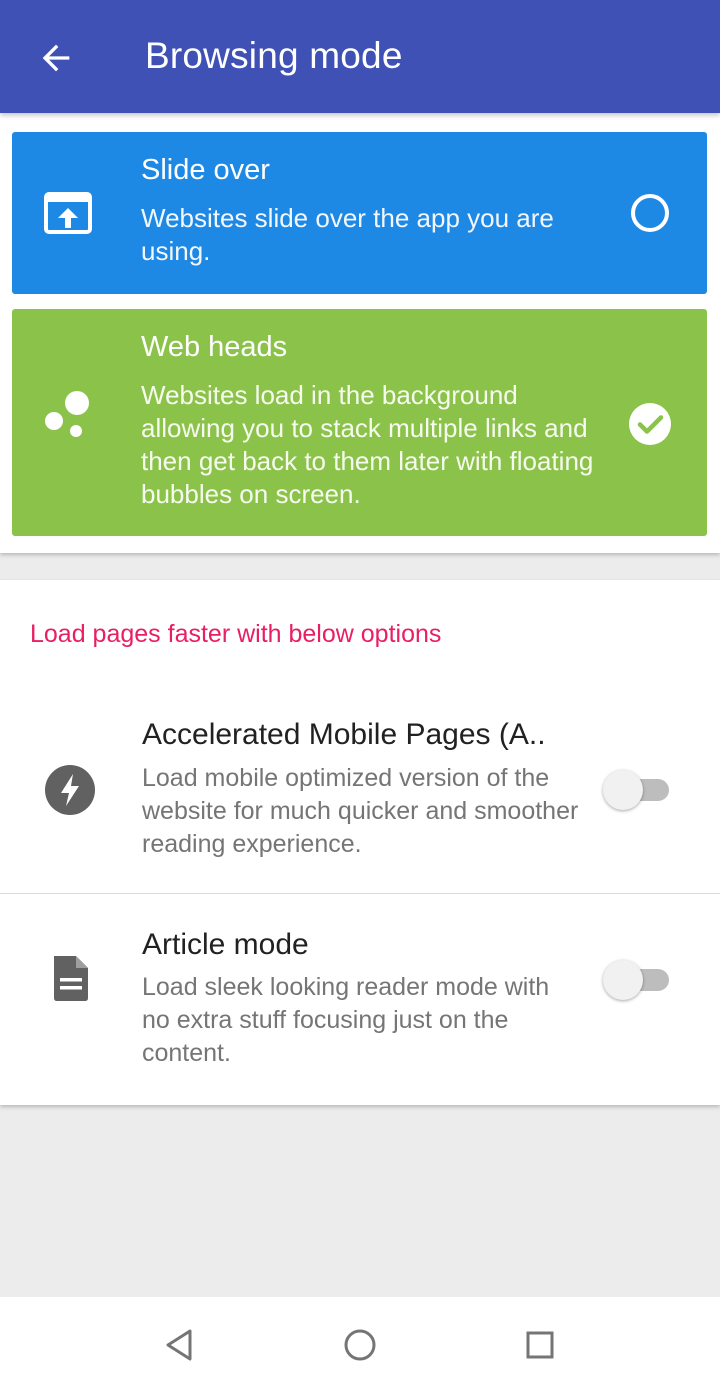 The image size is (720, 1393). I want to click on page-title: Browsing mode, so click(274, 55).